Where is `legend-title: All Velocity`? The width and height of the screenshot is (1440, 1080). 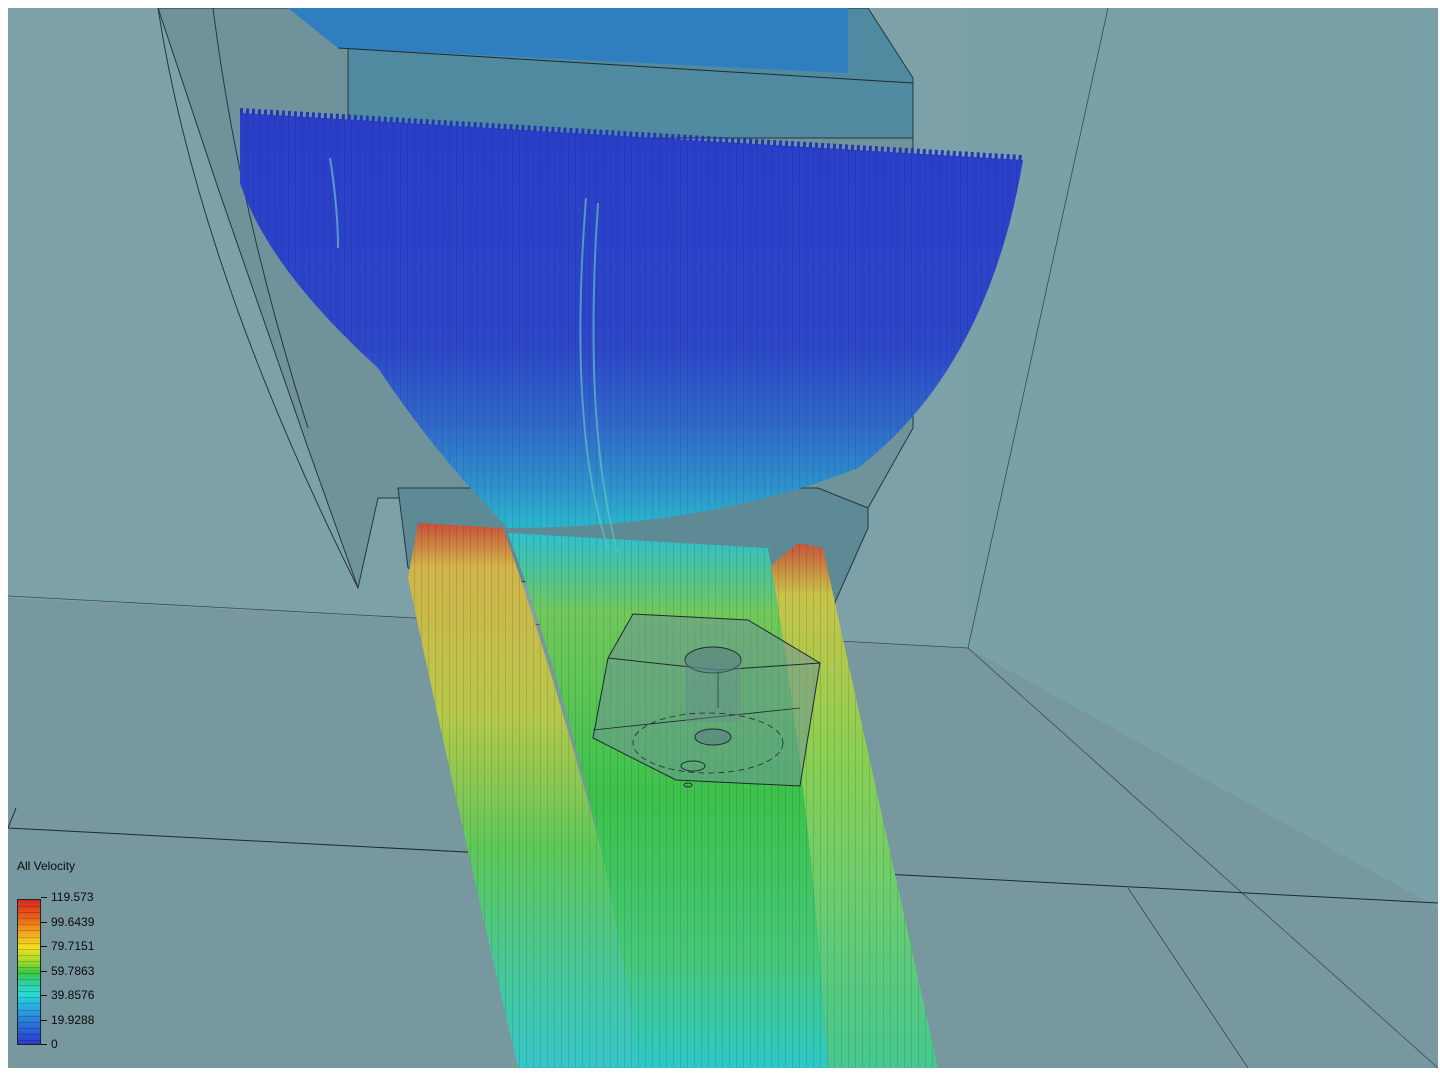
legend-title: All Velocity is located at coordinates (46, 866).